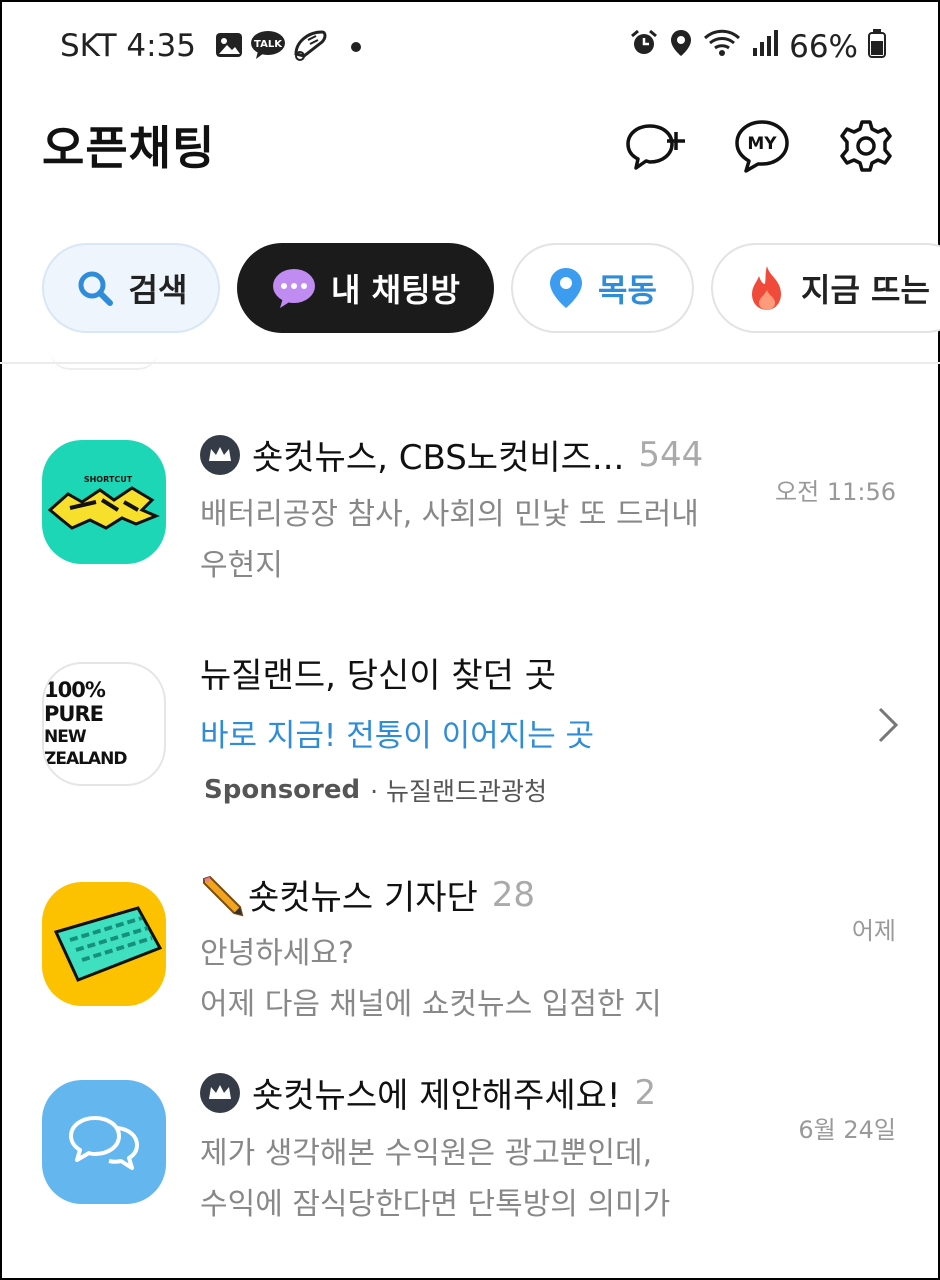 The image size is (940, 1280). Describe the element at coordinates (356, 47) in the screenshot. I see `dot-icon` at that location.